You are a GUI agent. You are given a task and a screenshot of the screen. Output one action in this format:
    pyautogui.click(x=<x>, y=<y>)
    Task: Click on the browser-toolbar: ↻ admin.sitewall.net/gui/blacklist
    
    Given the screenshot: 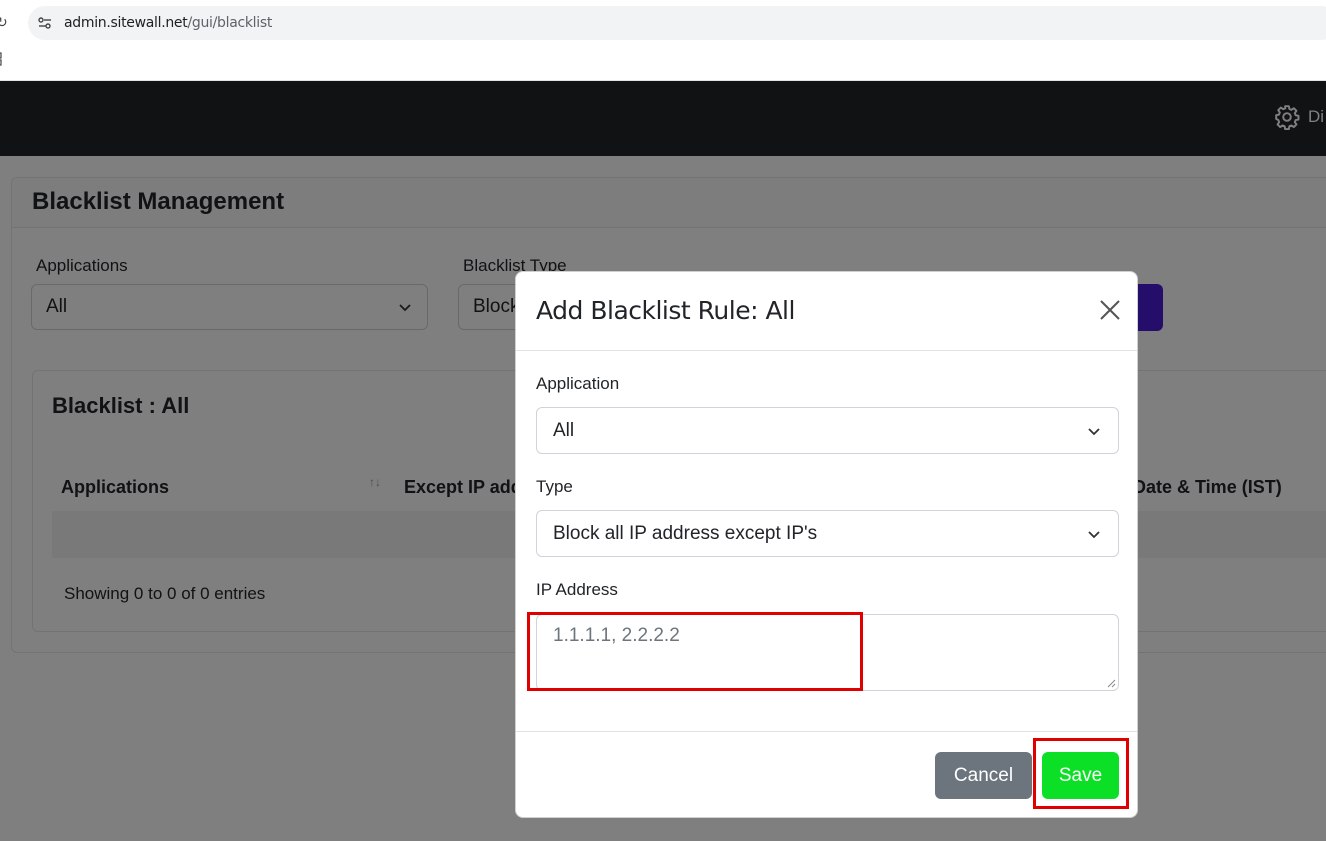 What is the action you would take?
    pyautogui.click(x=663, y=40)
    